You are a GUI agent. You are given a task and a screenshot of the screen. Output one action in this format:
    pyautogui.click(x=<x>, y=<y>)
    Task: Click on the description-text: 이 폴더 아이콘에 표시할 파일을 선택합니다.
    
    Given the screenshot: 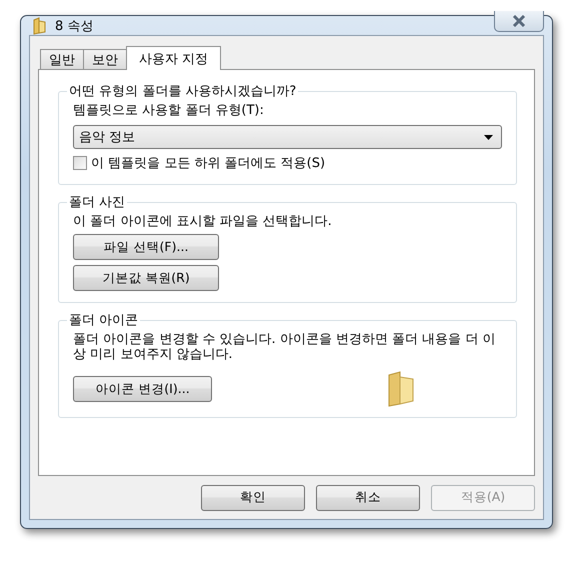 What is the action you would take?
    pyautogui.click(x=203, y=221)
    